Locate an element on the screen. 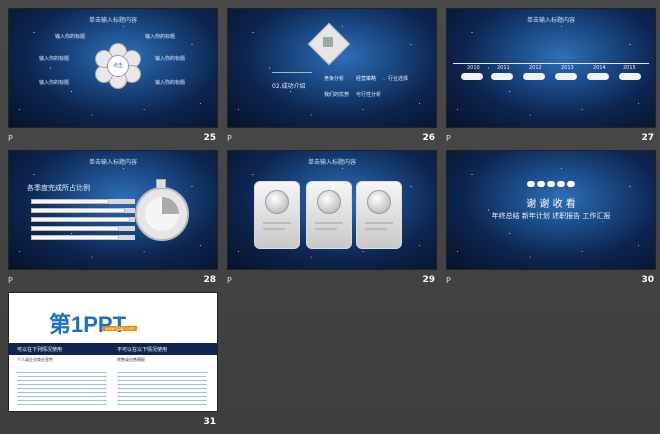 This screenshot has width=660, height=434. slide-preview: 单击输入标题内容 各季度完成所占比例 is located at coordinates (113, 210).